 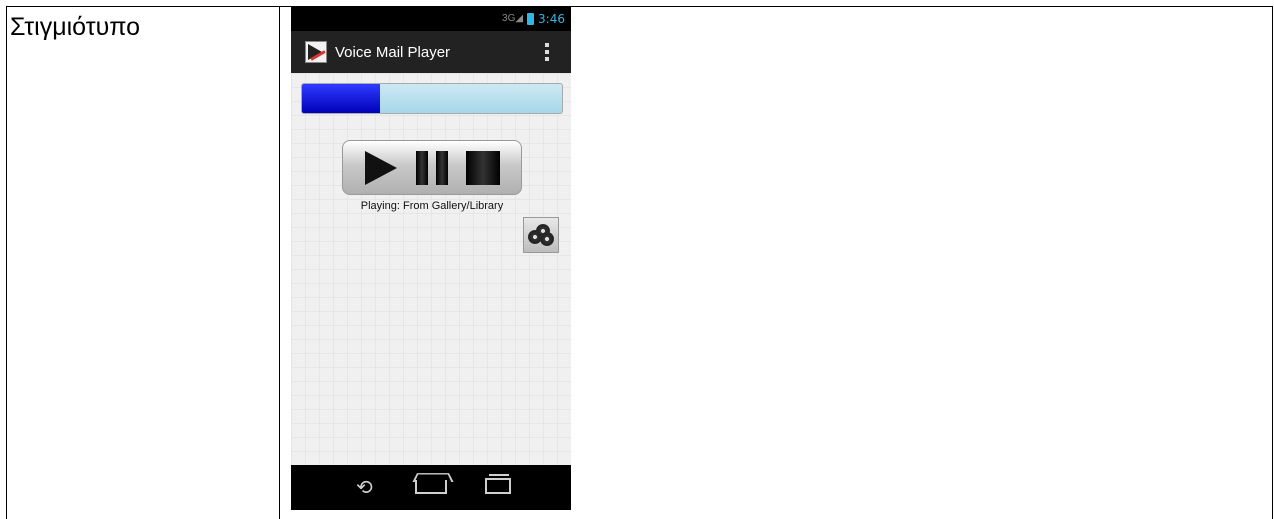 I want to click on play-button, so click(x=381, y=168).